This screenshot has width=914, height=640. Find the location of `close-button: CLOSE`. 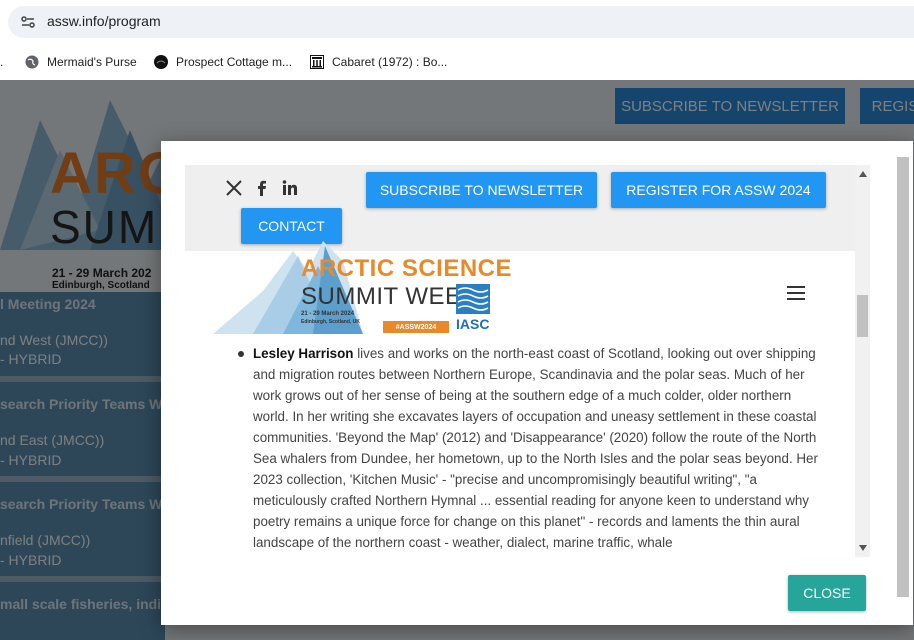

close-button: CLOSE is located at coordinates (827, 593).